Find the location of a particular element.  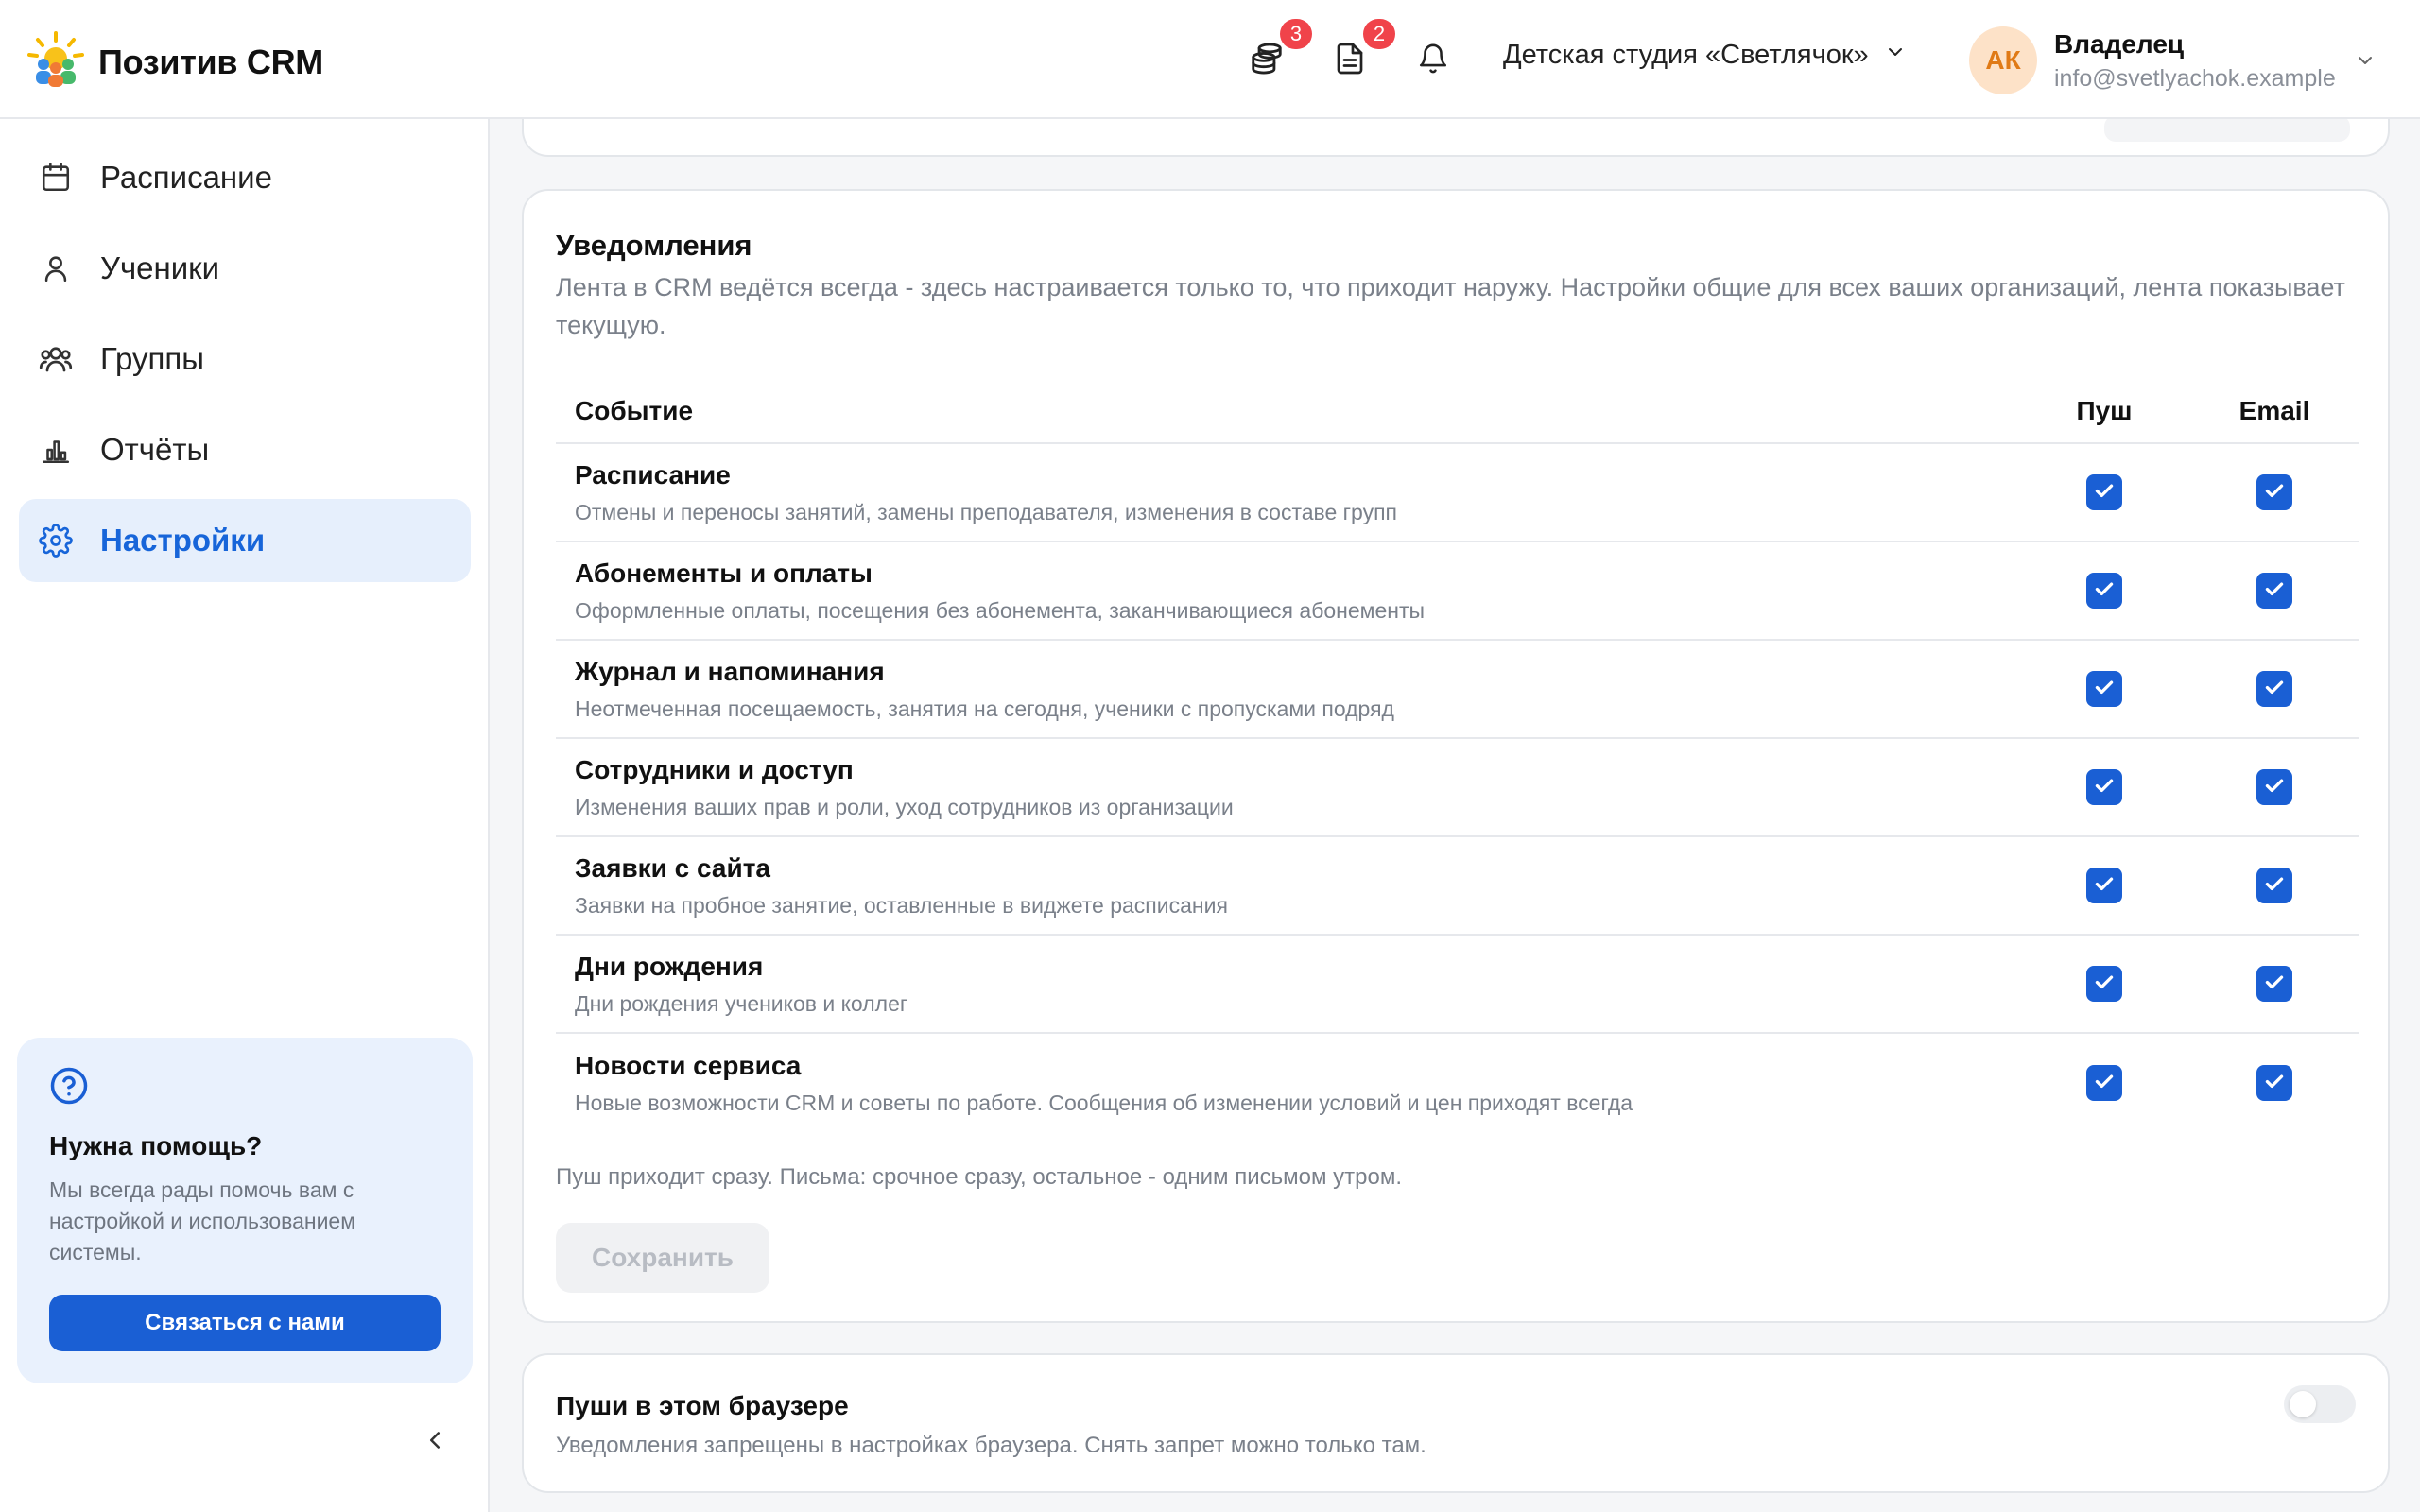

collapse-sidebar-button is located at coordinates (435, 1442).